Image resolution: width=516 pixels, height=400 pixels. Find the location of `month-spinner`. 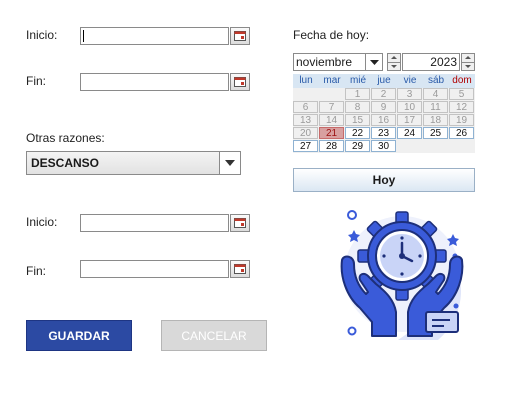

month-spinner is located at coordinates (394, 62).